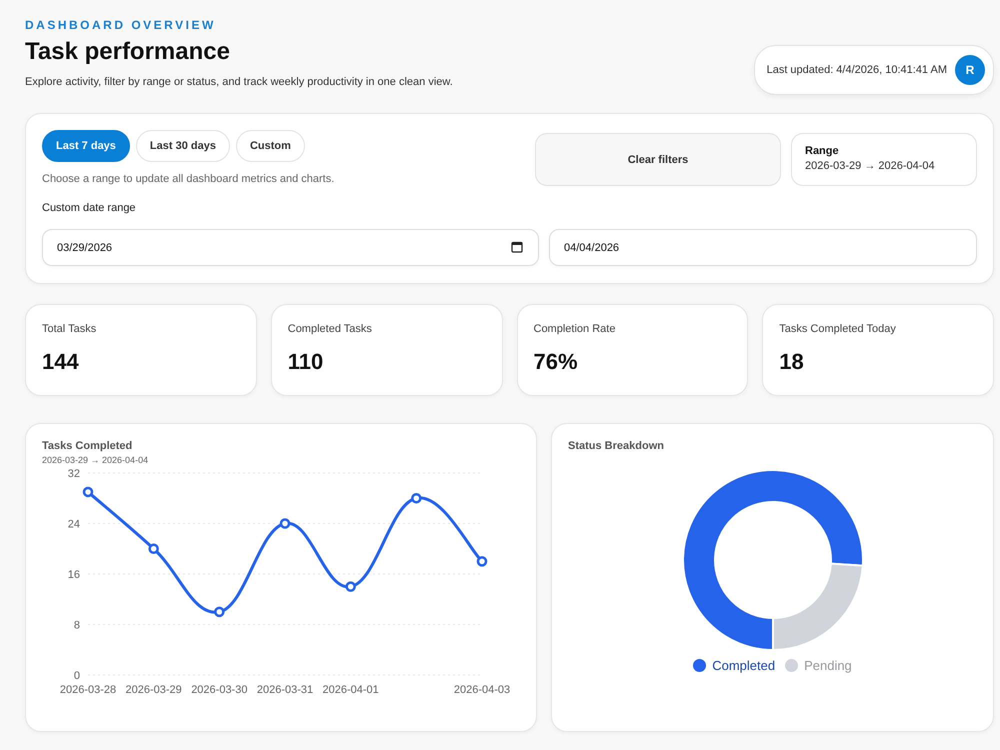 This screenshot has width=1000, height=750. I want to click on eyebrow-label: DASHBOARD OVERVIEW, so click(121, 25).